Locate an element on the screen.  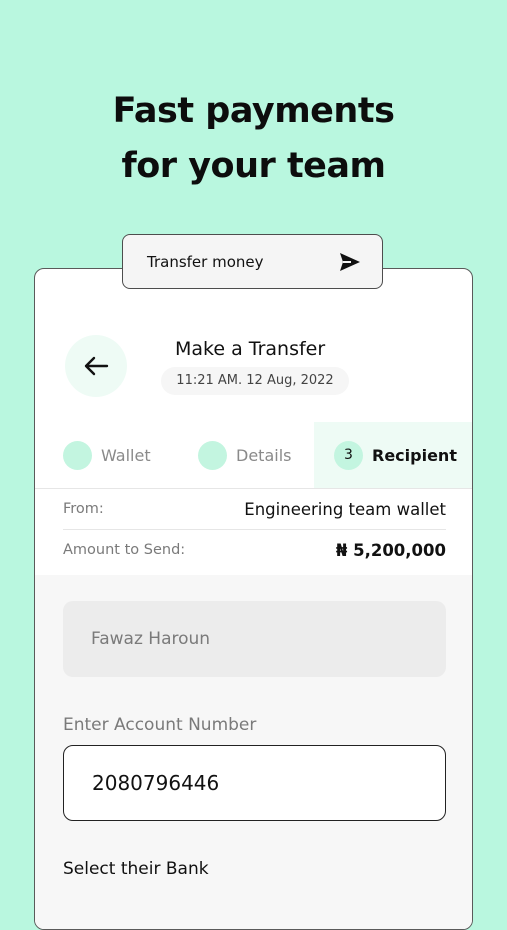
step-details: Details is located at coordinates (244, 455).